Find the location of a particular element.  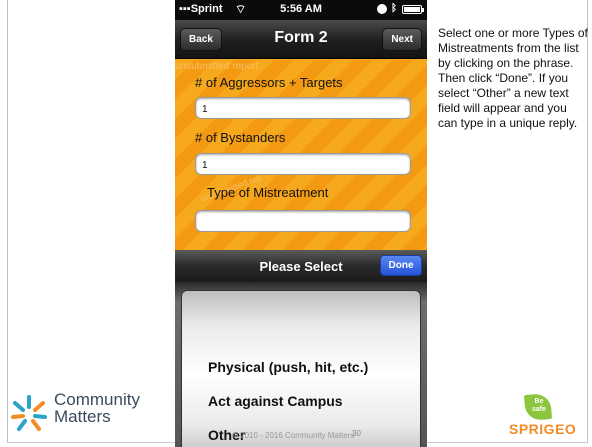

bluetooth-icon: ᛒ is located at coordinates (394, 8).